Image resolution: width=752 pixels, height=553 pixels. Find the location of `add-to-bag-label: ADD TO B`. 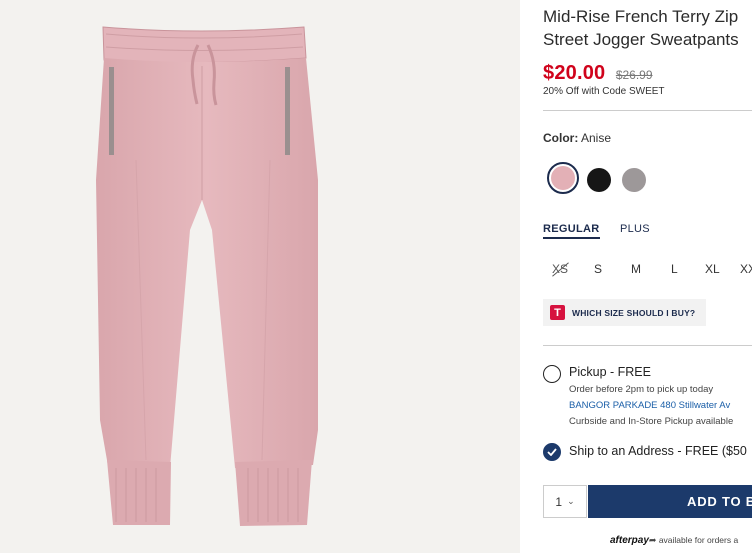

add-to-bag-label: ADD TO B is located at coordinates (719, 501).